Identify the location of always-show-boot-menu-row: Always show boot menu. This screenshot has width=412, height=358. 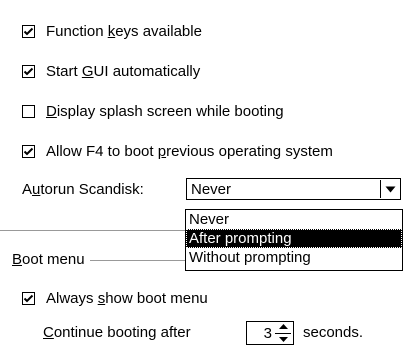
(115, 298).